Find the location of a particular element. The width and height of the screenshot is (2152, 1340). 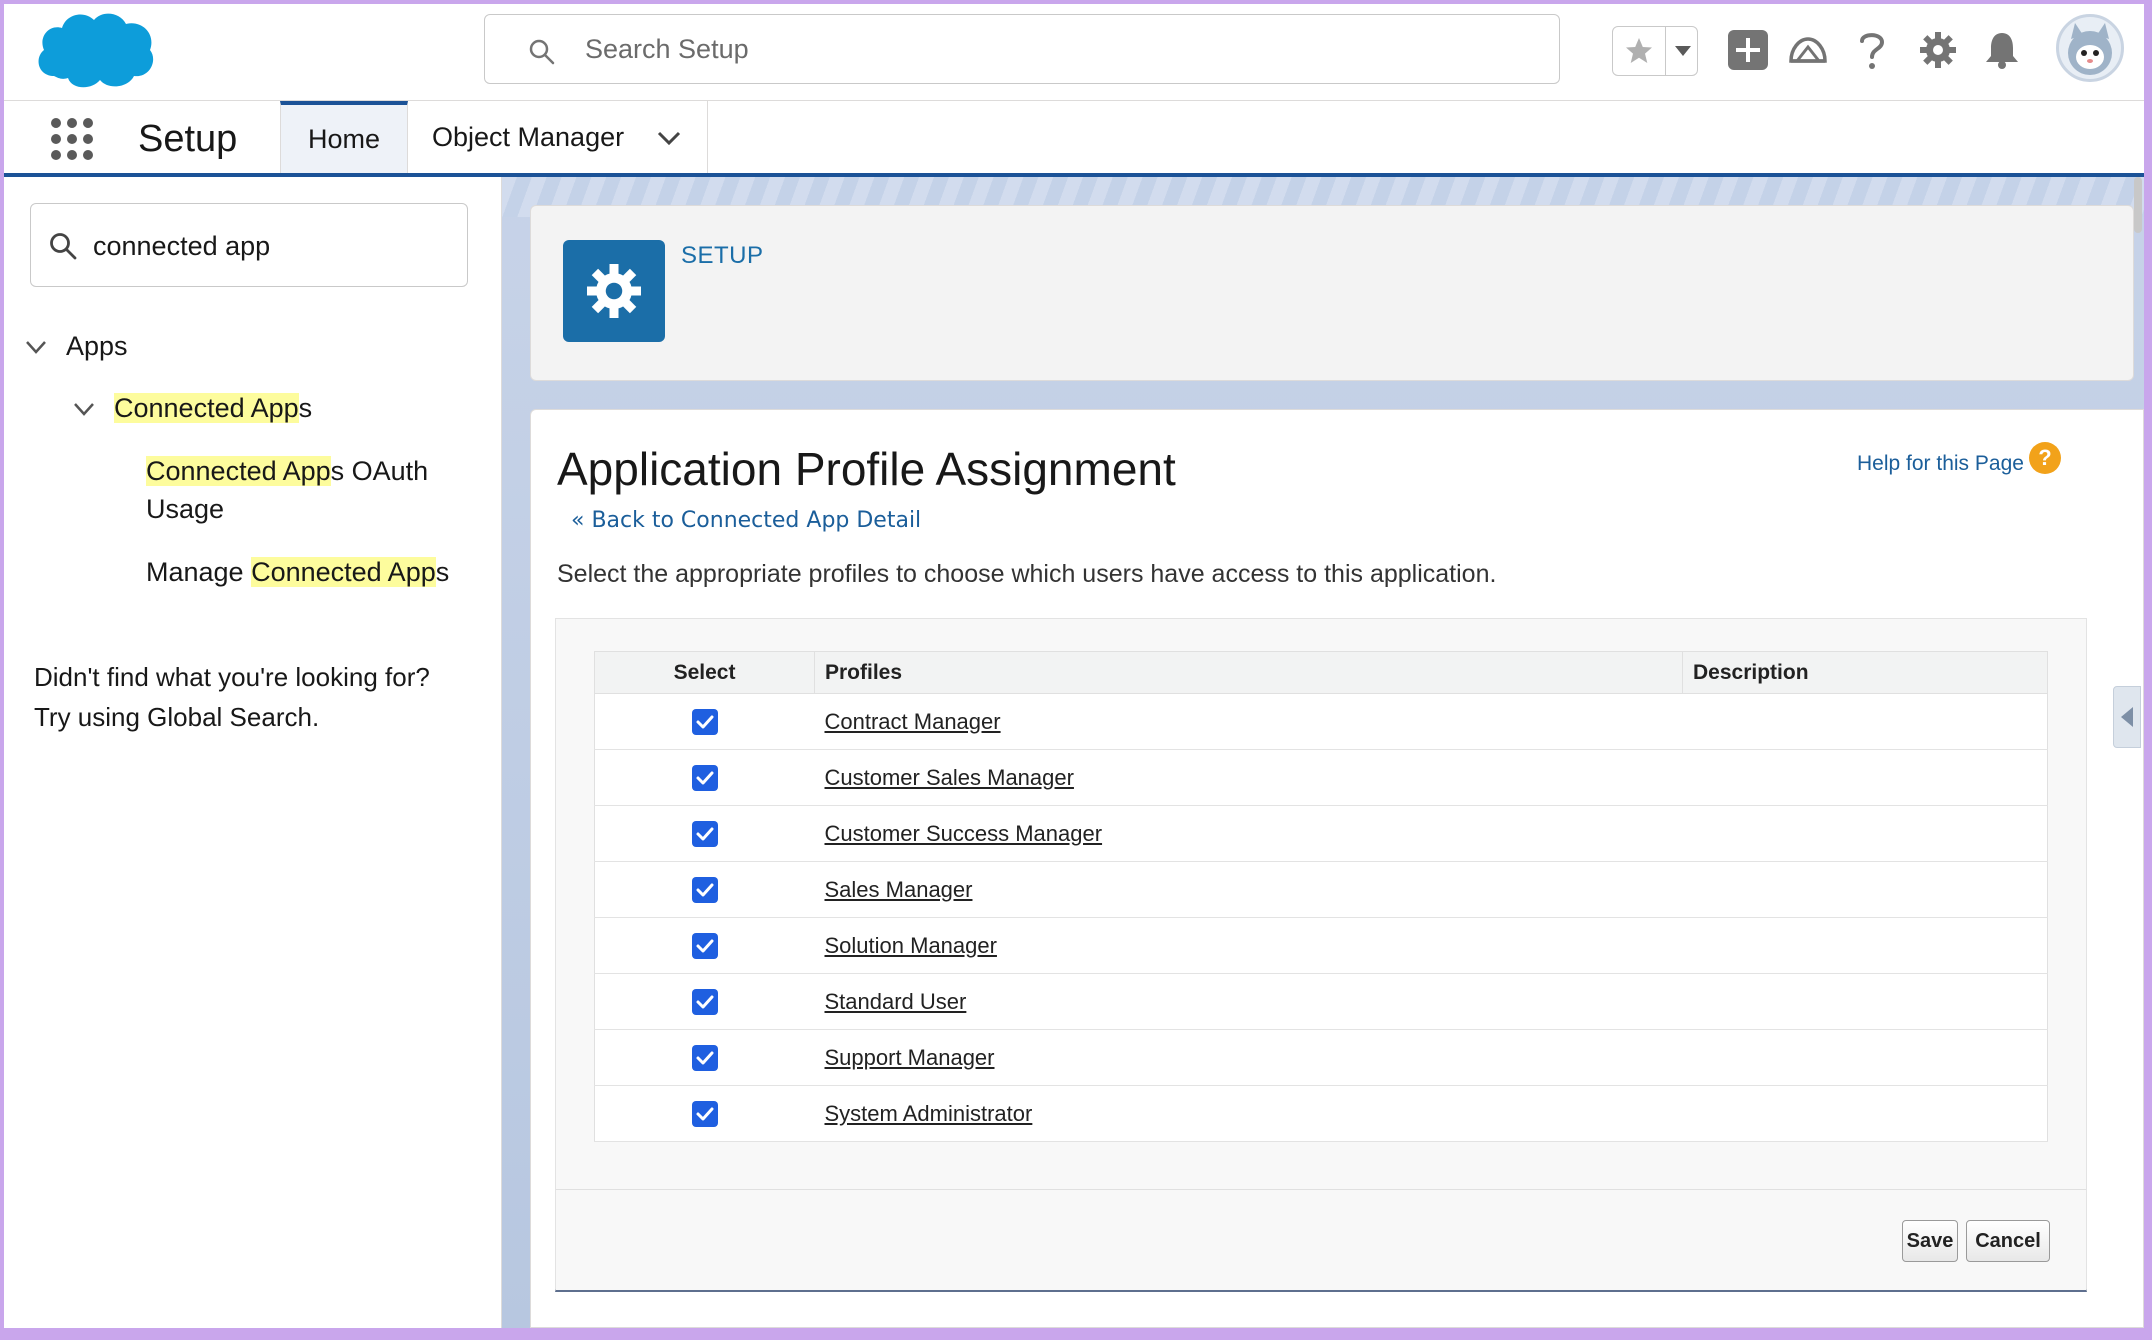

notifications-button is located at coordinates (2002, 50).